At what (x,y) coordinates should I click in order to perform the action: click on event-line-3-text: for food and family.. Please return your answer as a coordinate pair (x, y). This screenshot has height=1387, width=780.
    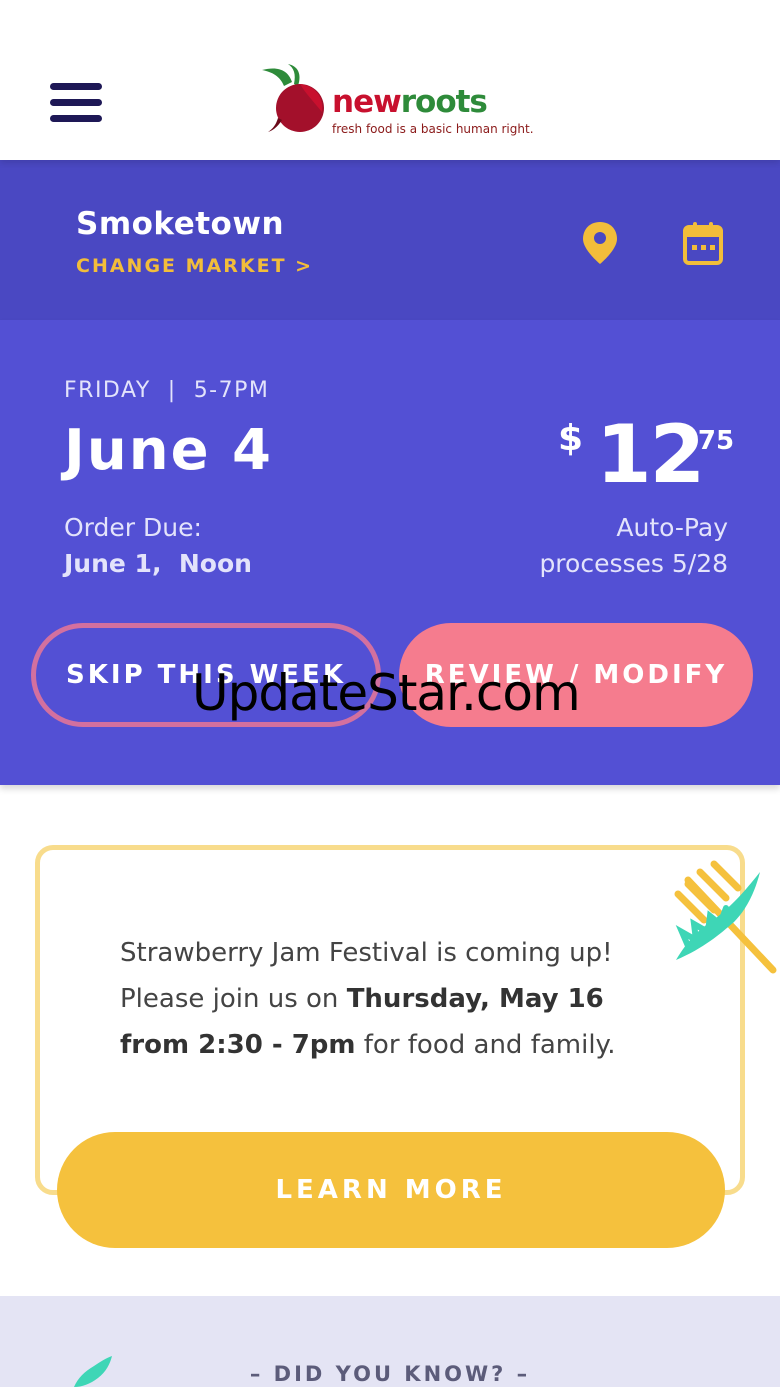
    Looking at the image, I should click on (485, 1045).